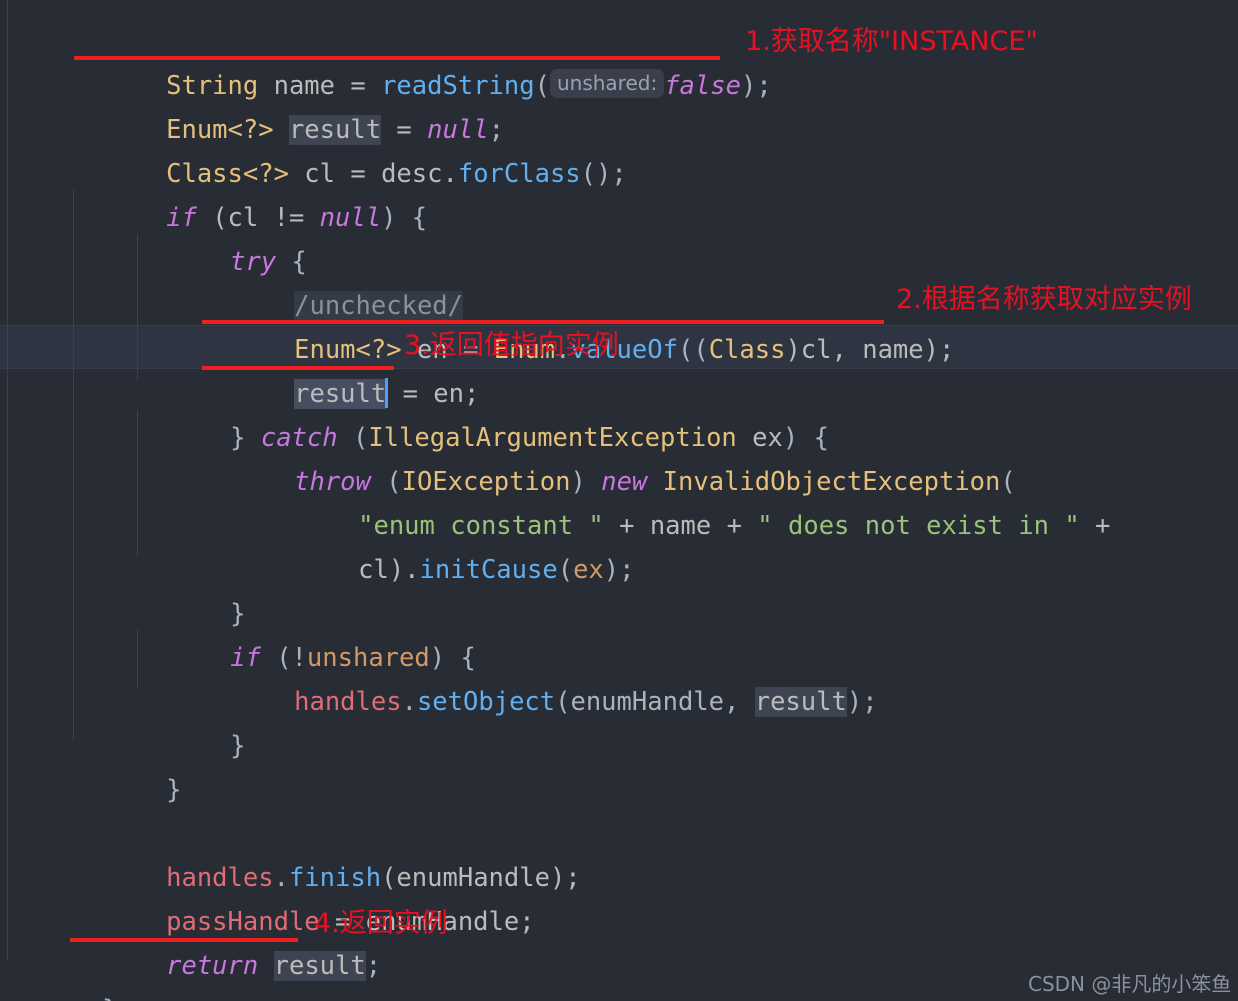 Image resolution: width=1238 pixels, height=1001 pixels. Describe the element at coordinates (511, 345) in the screenshot. I see `annotation-3: 3.返回值指向实例` at that location.